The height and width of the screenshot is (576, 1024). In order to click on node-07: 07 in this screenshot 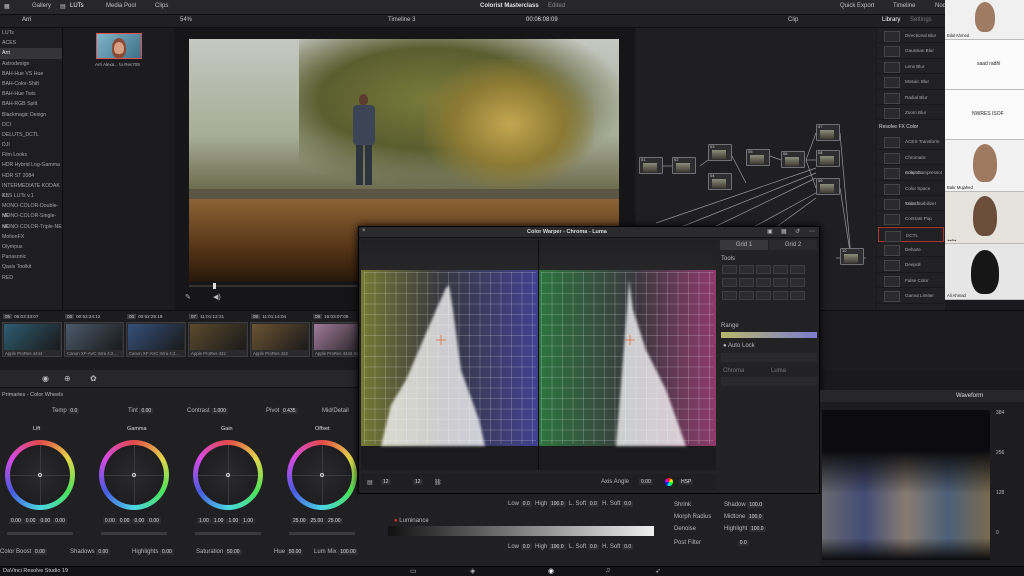, I will do `click(828, 132)`.